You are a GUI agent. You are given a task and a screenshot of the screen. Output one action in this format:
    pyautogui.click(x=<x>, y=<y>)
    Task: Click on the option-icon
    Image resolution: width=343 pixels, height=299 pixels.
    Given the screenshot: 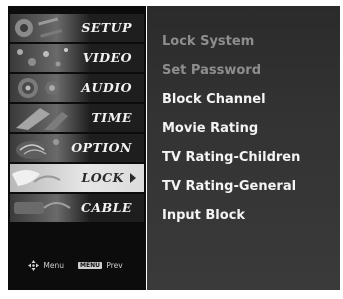 What is the action you would take?
    pyautogui.click(x=37, y=149)
    